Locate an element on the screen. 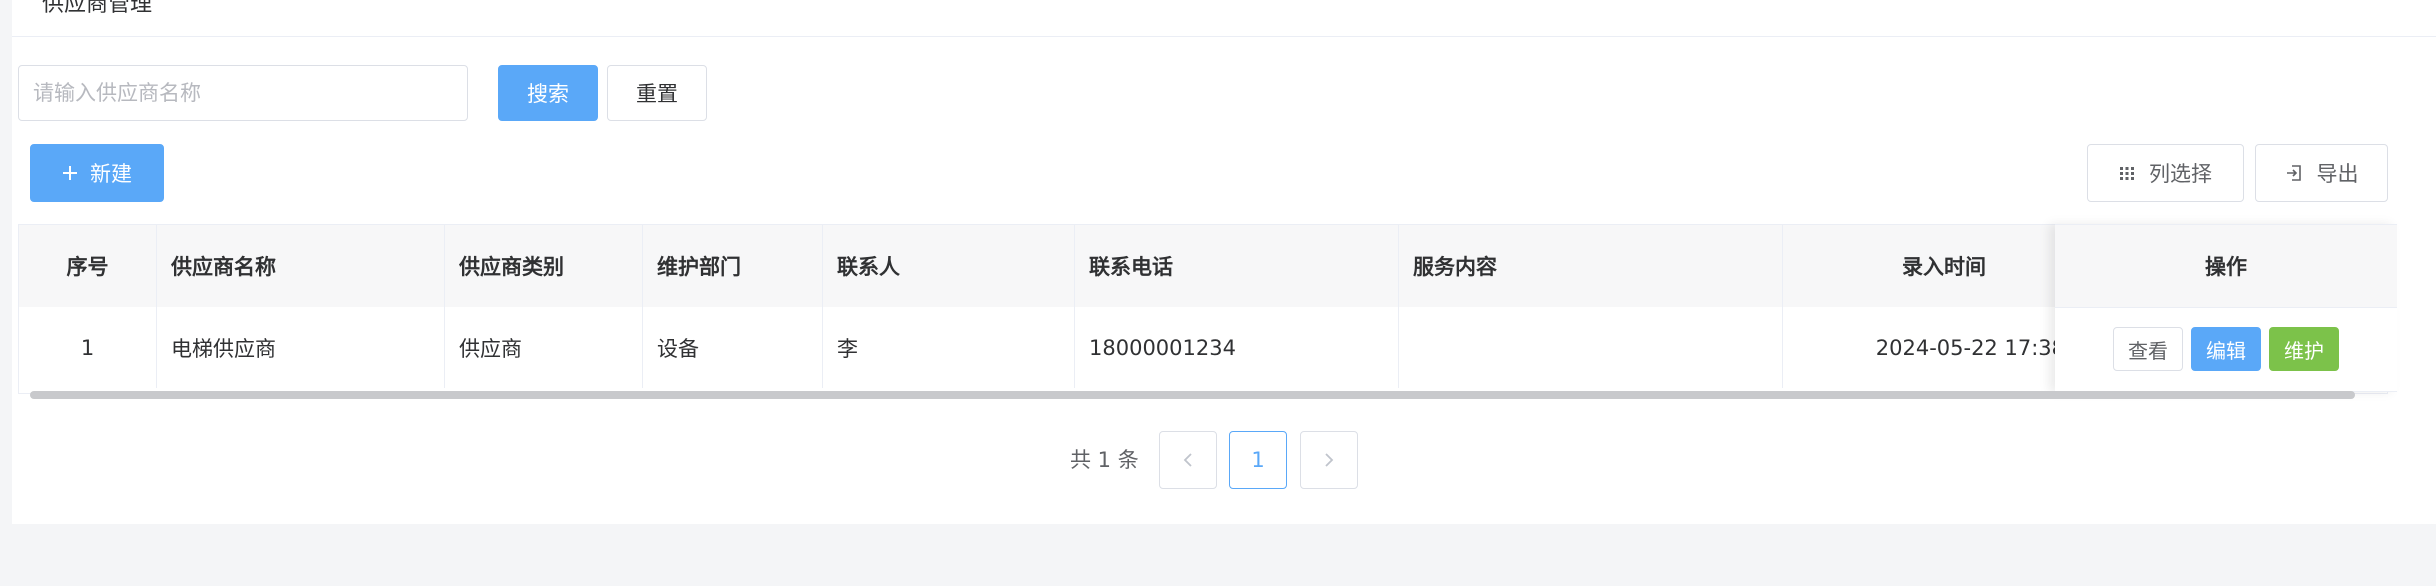 The image size is (2436, 586). page-number-button: 1 is located at coordinates (1258, 460).